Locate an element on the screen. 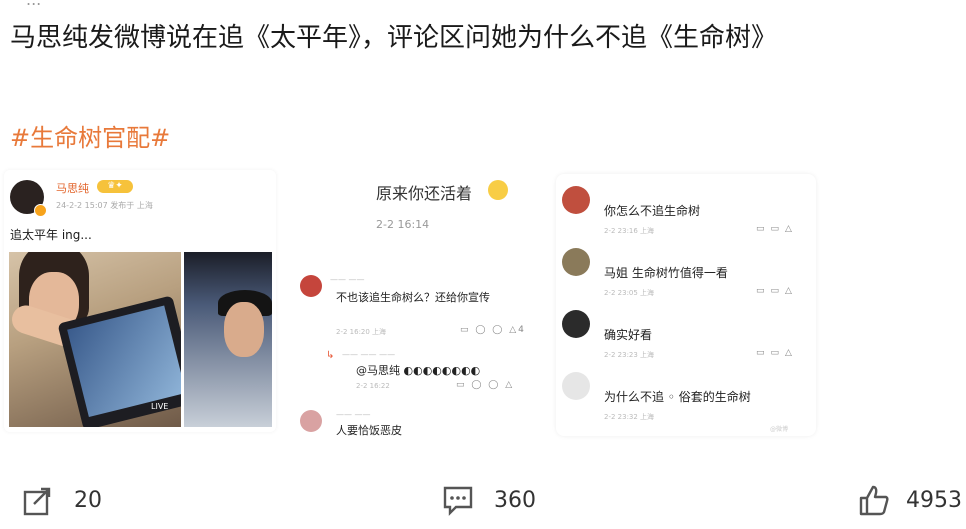  comment-item: 马姐 生命树竹值得一看 2-2 23:05 上海 ▭▭△ is located at coordinates (687, 270).